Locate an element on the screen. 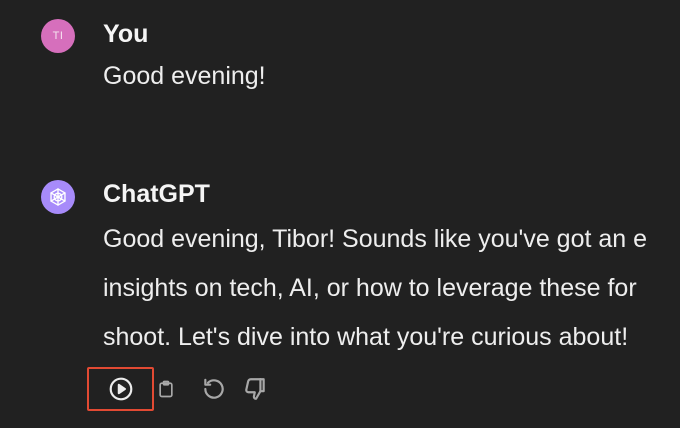 Image resolution: width=680 pixels, height=428 pixels. thumbs-down-icon is located at coordinates (255, 389).